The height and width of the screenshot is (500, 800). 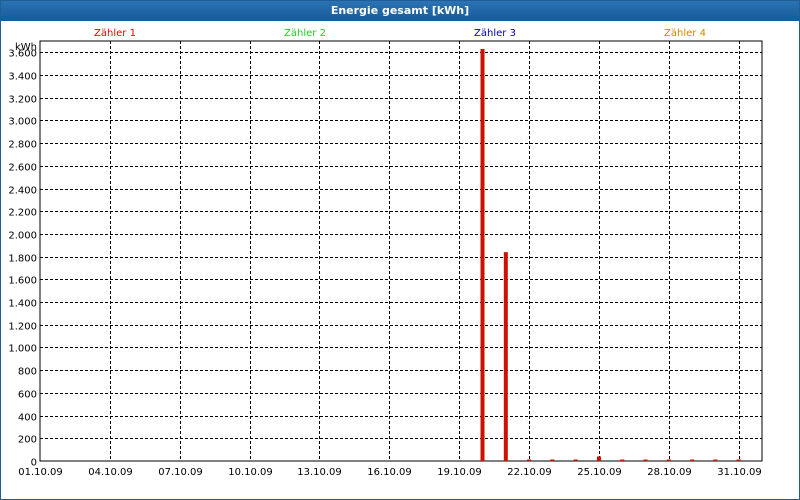 I want to click on legend-entry: Zähler 3, so click(x=495, y=33).